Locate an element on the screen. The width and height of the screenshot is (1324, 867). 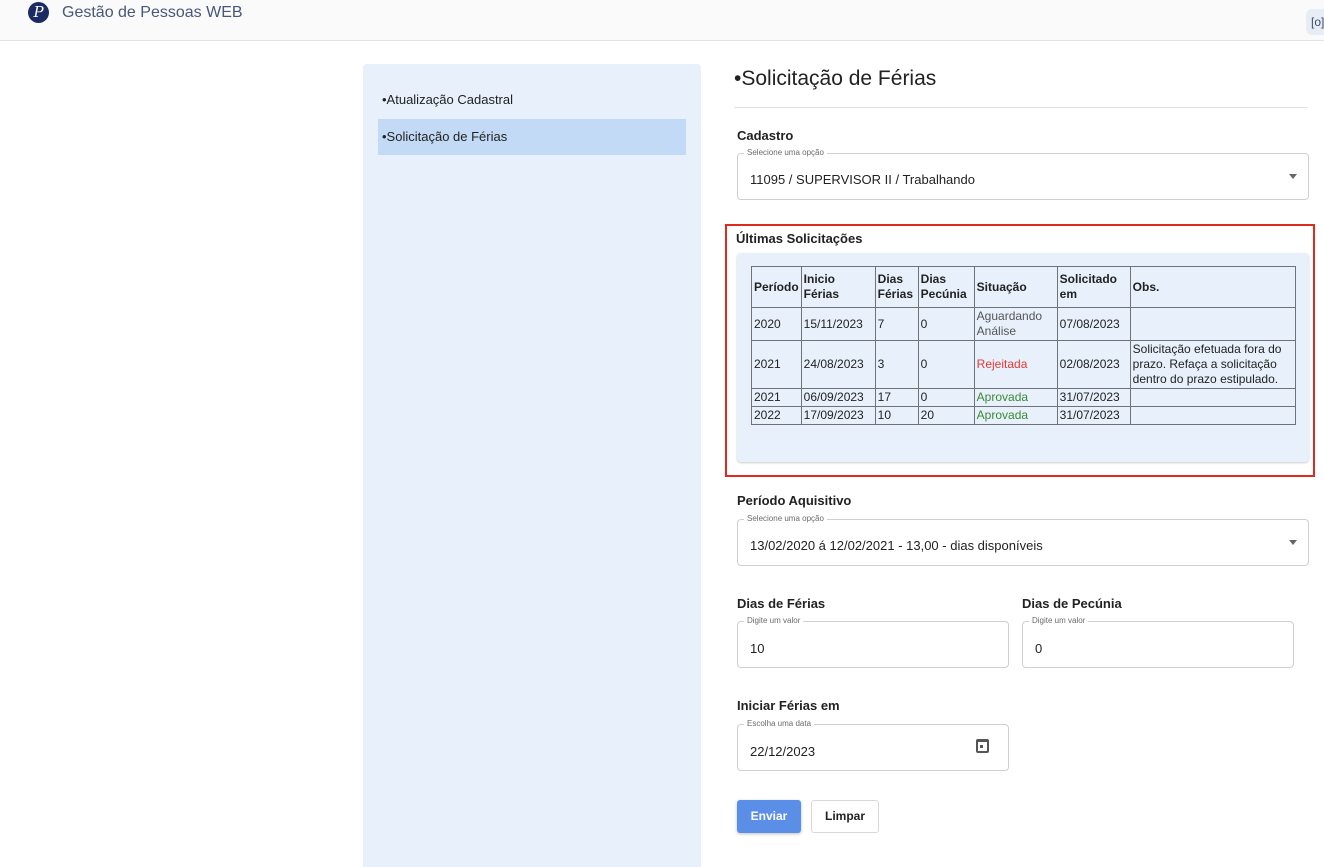
iniciar-ferias-value: 22/12/2023 is located at coordinates (783, 751).